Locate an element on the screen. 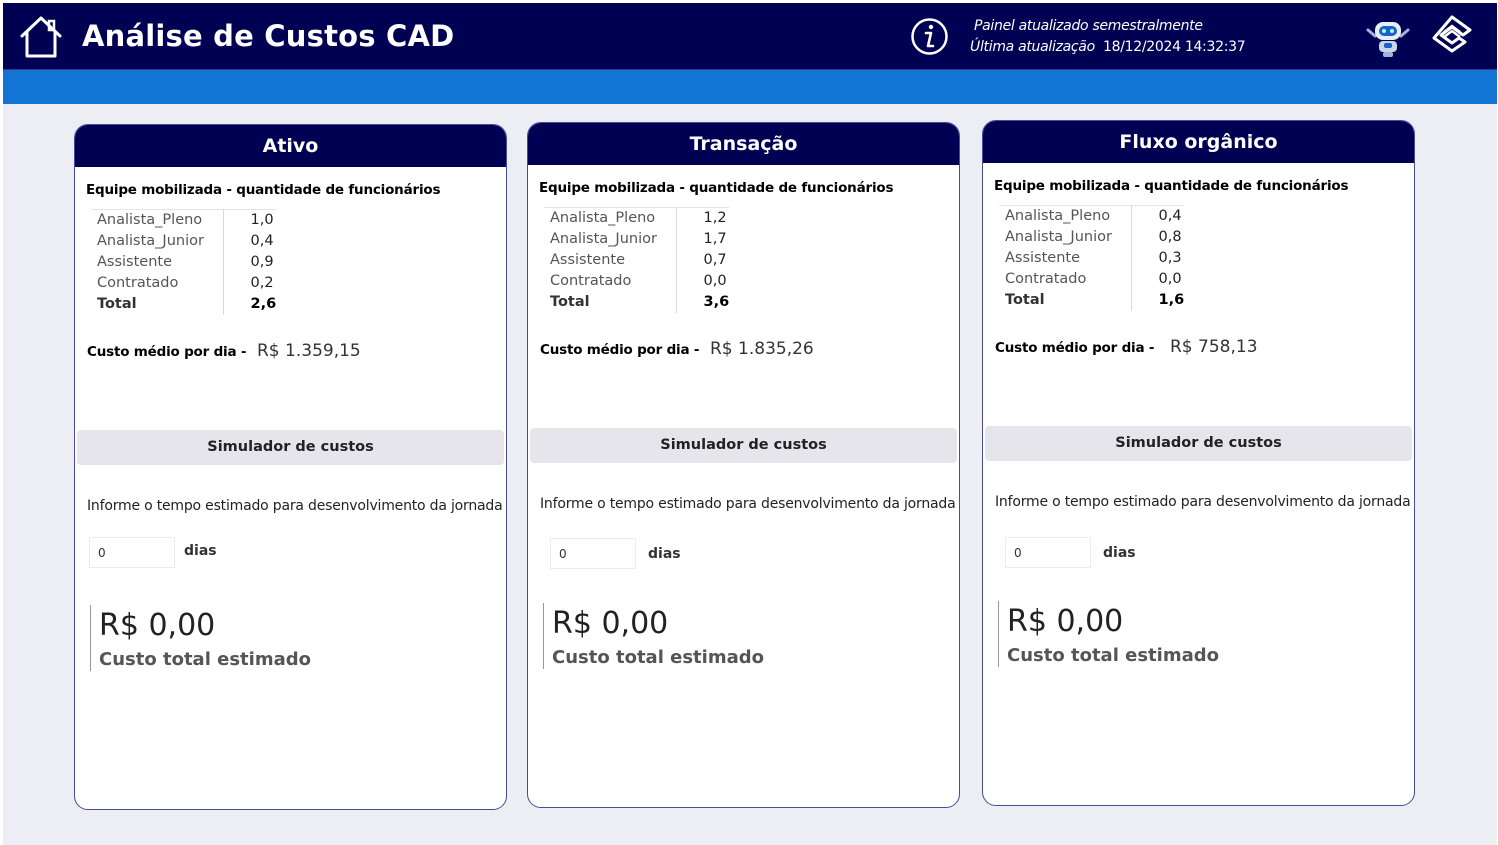 Image resolution: width=1498 pixels, height=845 pixels. avg-cost-value: R$ 1.835,26 is located at coordinates (762, 349).